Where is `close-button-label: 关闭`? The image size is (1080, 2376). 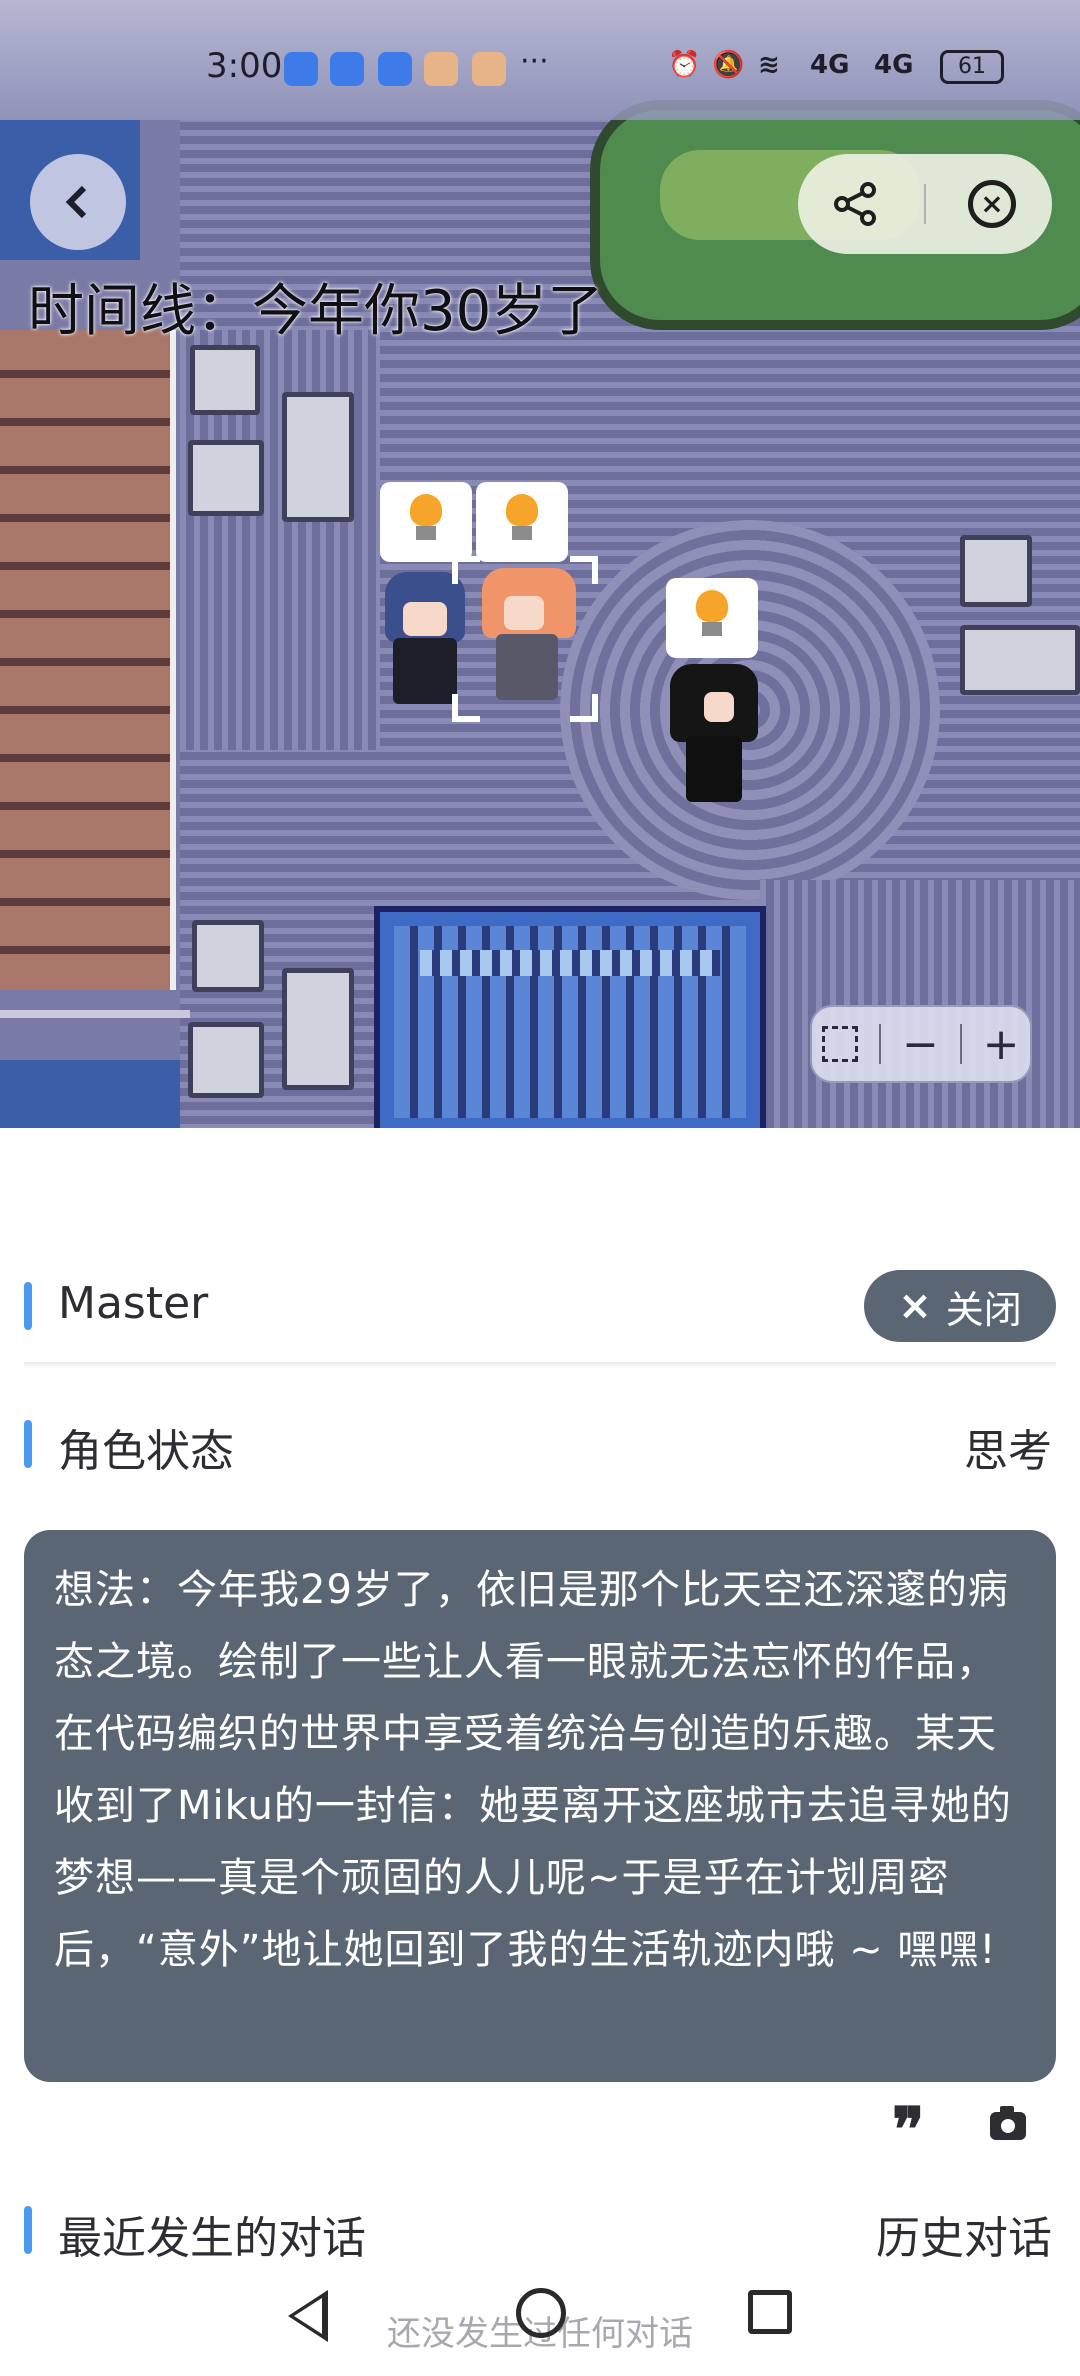 close-button-label: 关闭 is located at coordinates (983, 1309).